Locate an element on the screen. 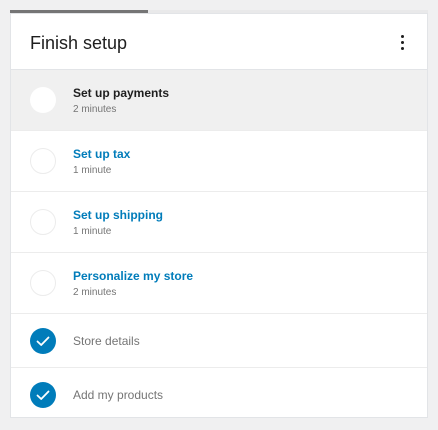  more-options-button is located at coordinates (402, 42).